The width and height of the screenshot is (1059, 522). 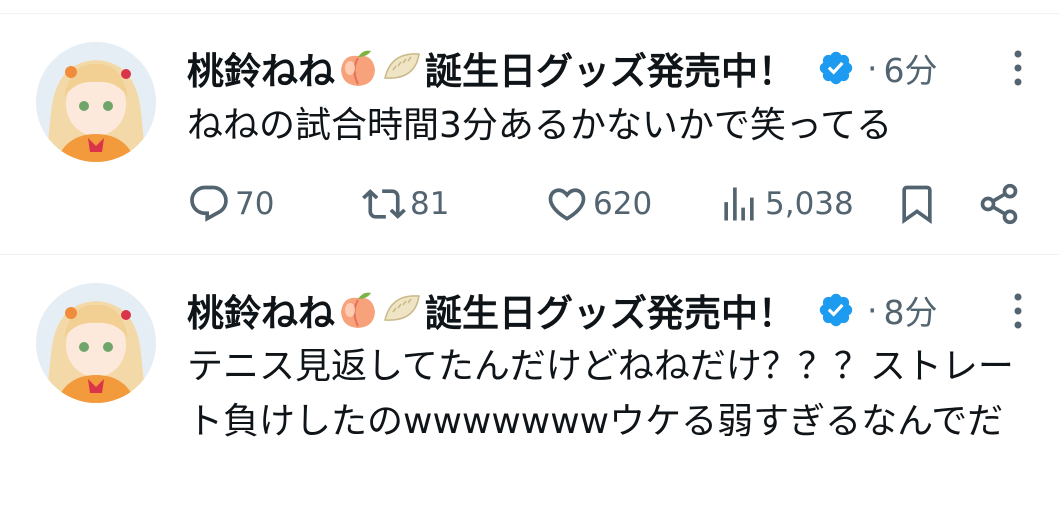 I want to click on tweet-text: ねねの試合時間3分あるかないかで笑ってる, so click(x=540, y=125).